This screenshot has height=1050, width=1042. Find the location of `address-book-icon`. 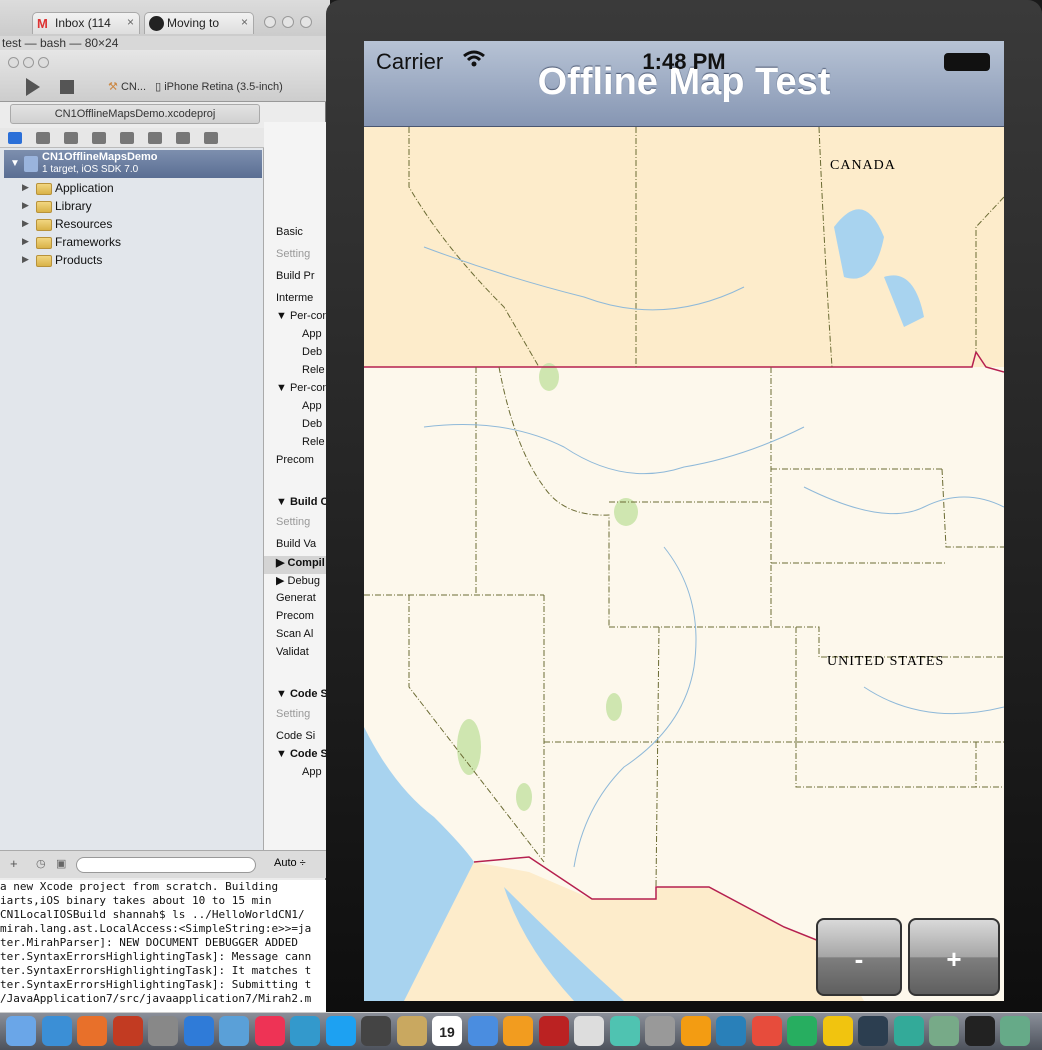

address-book-icon is located at coordinates (411, 1031).